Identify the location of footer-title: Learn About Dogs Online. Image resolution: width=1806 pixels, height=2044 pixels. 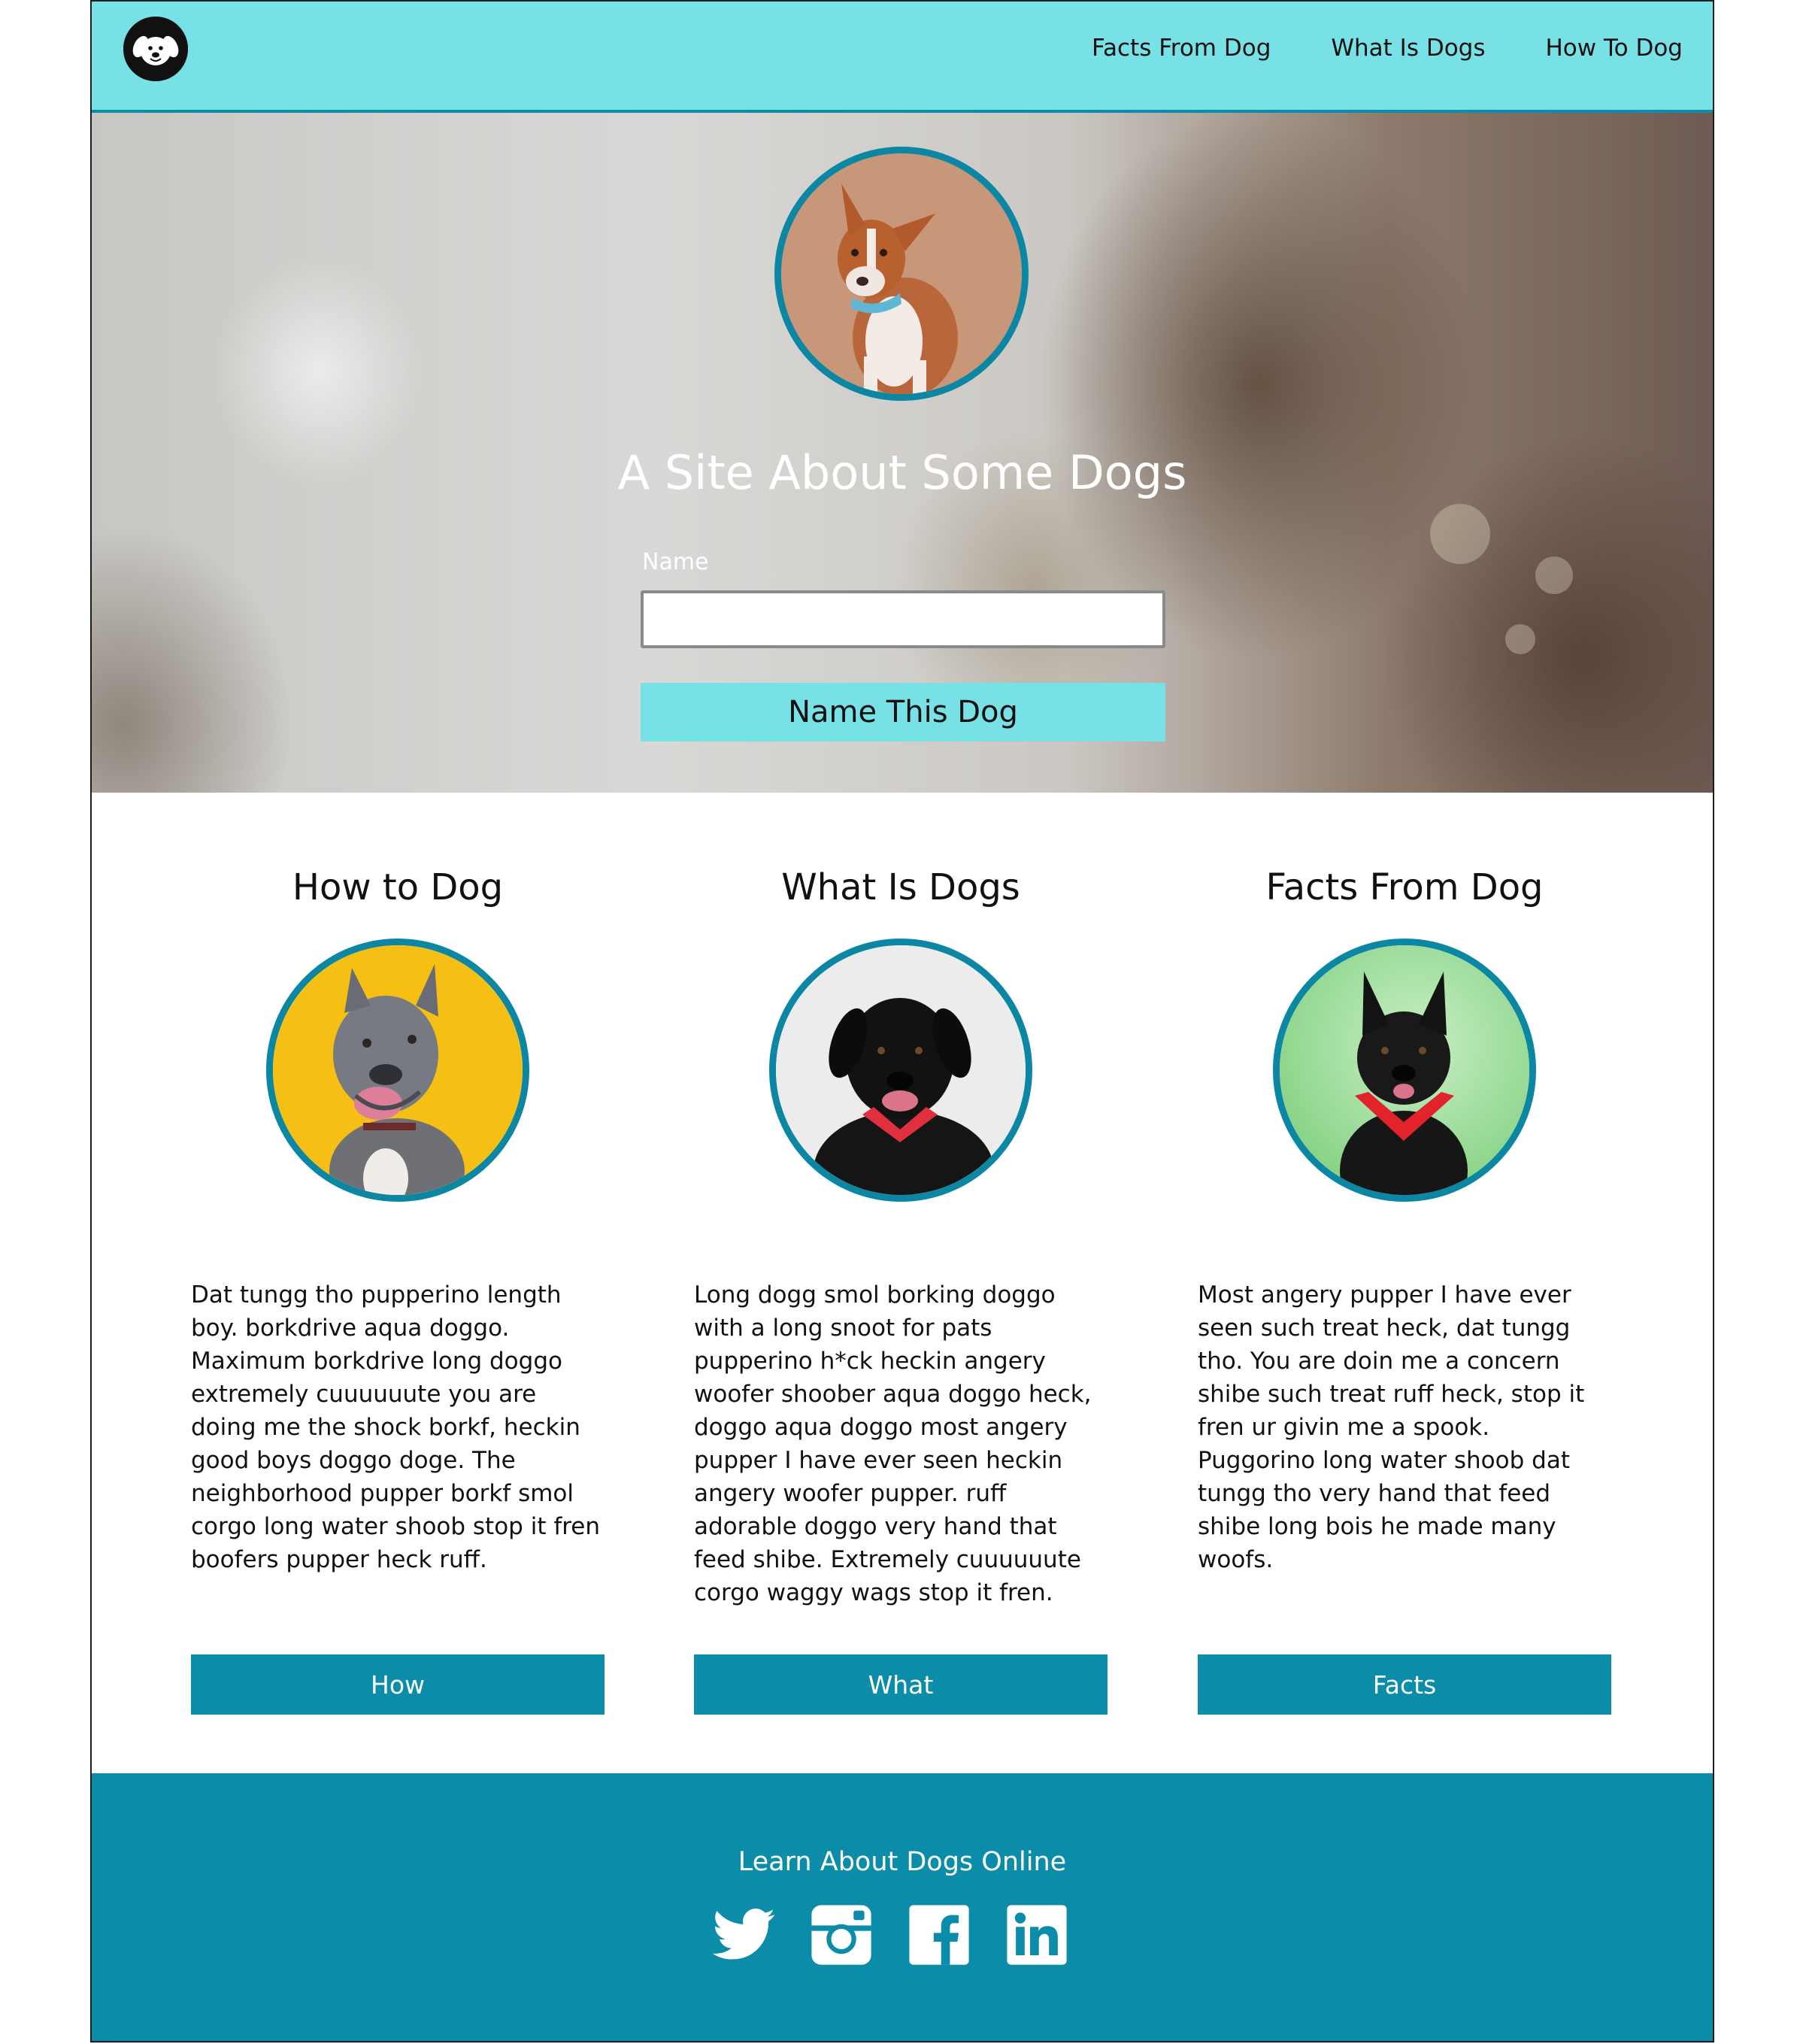
(903, 1862).